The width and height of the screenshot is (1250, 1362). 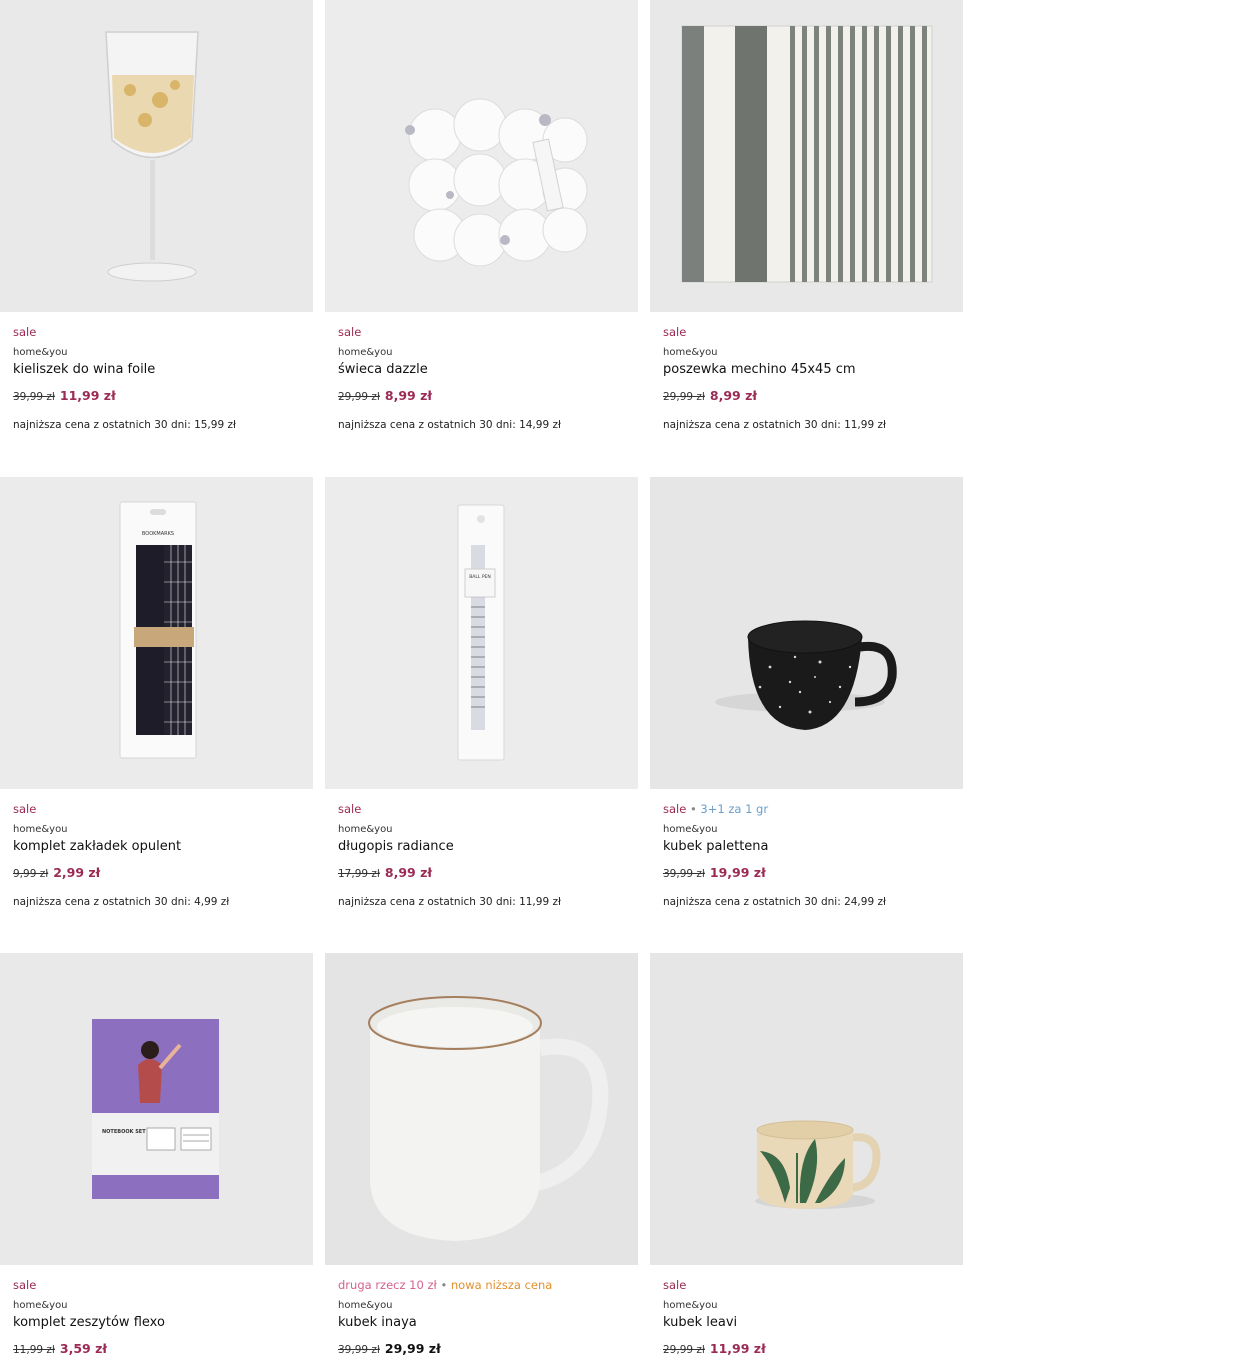 I want to click on product-name: kieliszek do wina foile, so click(x=163, y=373).